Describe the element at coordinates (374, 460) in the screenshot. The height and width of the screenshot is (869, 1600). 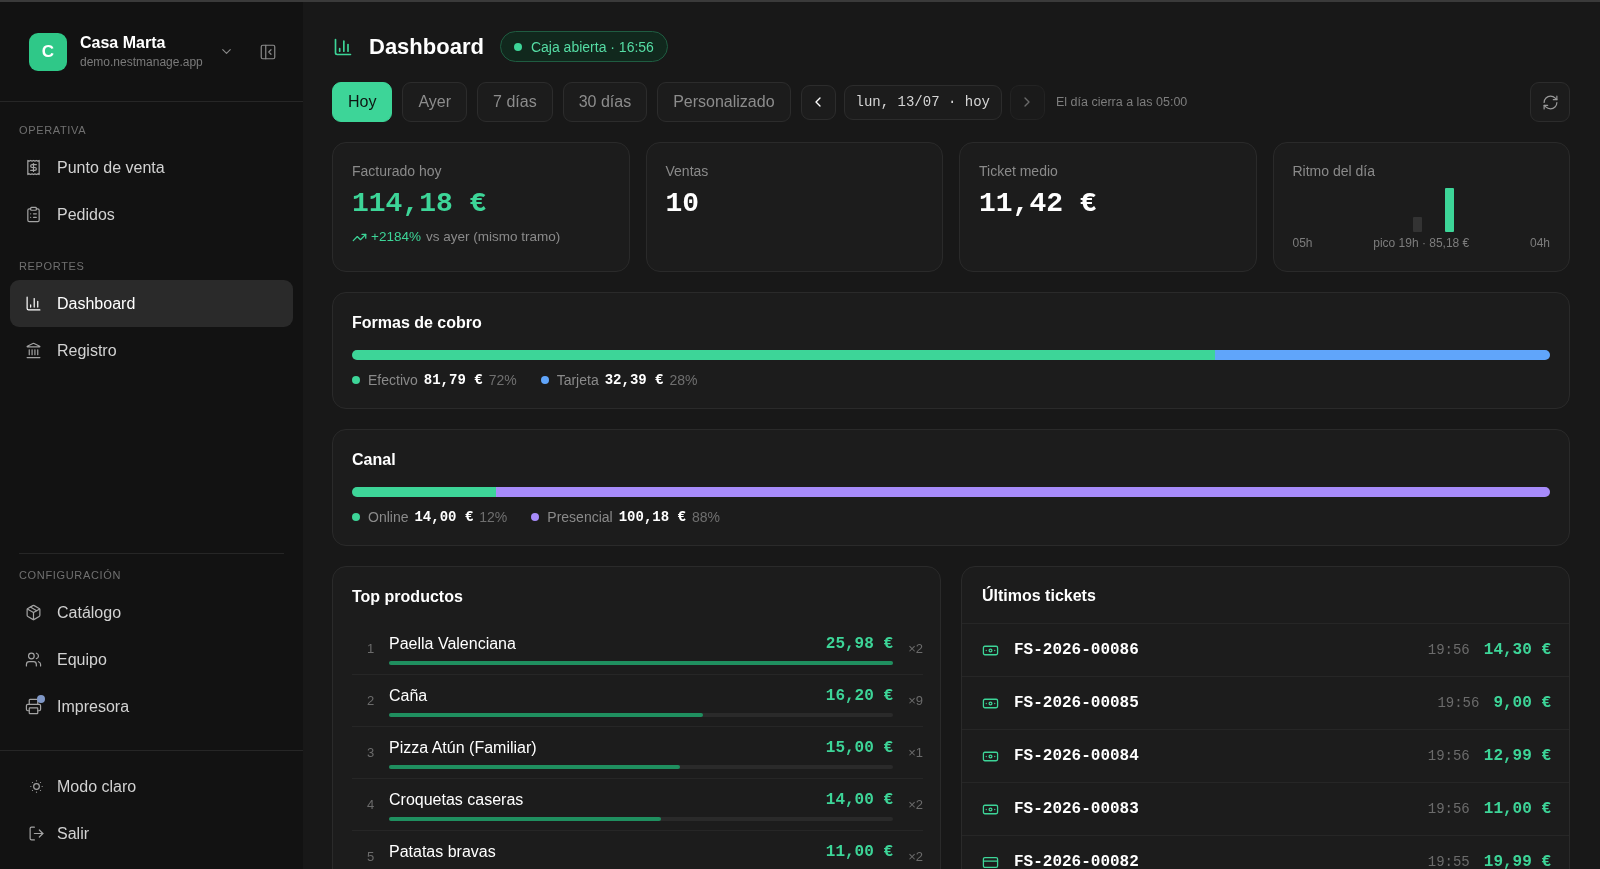
I see `card-title: Canal` at that location.